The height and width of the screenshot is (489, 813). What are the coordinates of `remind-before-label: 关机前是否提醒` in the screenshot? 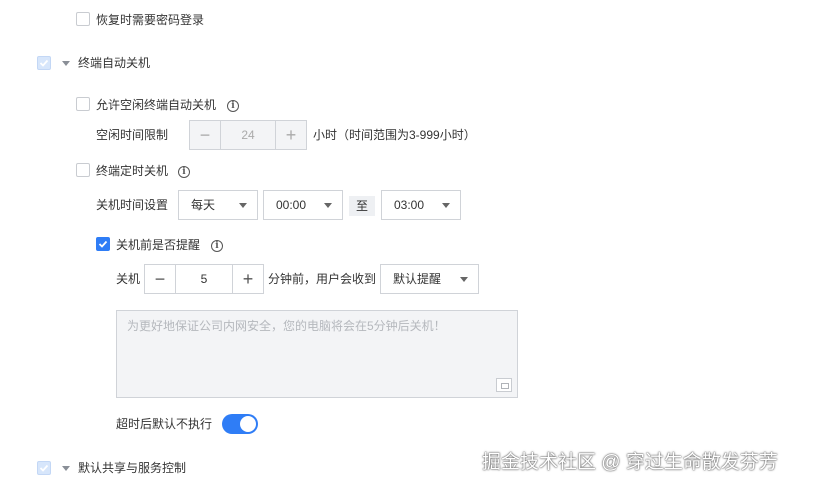 It's located at (158, 245).